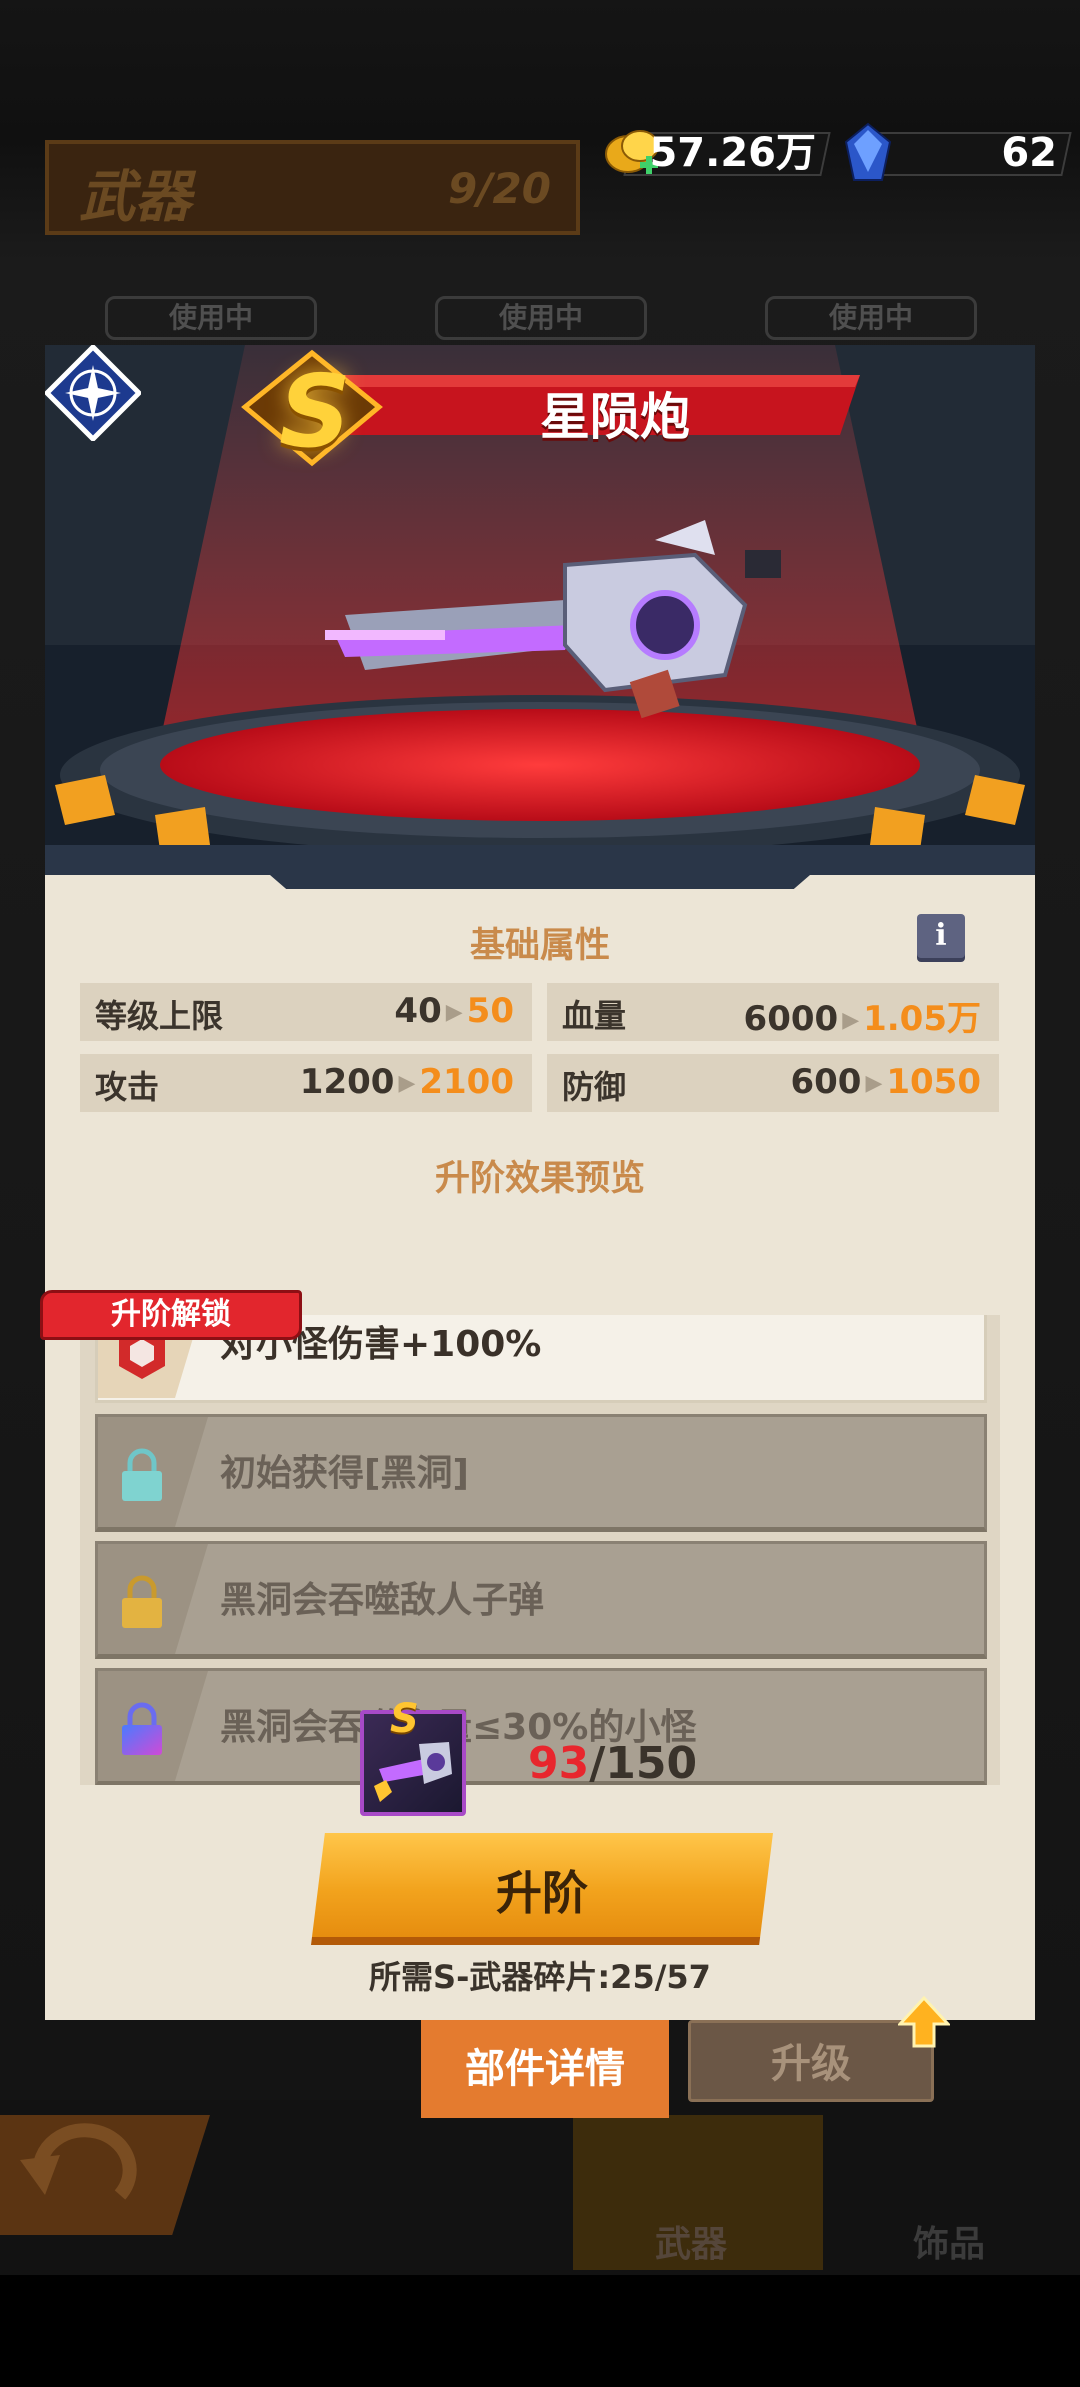 The width and height of the screenshot is (1080, 2387). I want to click on stat-next: 50, so click(490, 1011).